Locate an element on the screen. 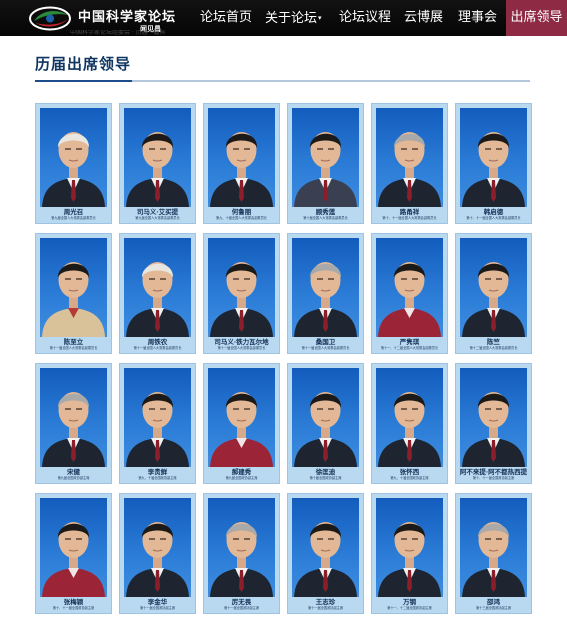 The image size is (567, 629). title-divider is located at coordinates (282, 81).